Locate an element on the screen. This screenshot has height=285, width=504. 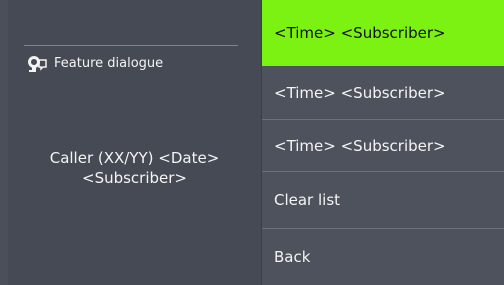
feature-dialogue-icon is located at coordinates (37, 64).